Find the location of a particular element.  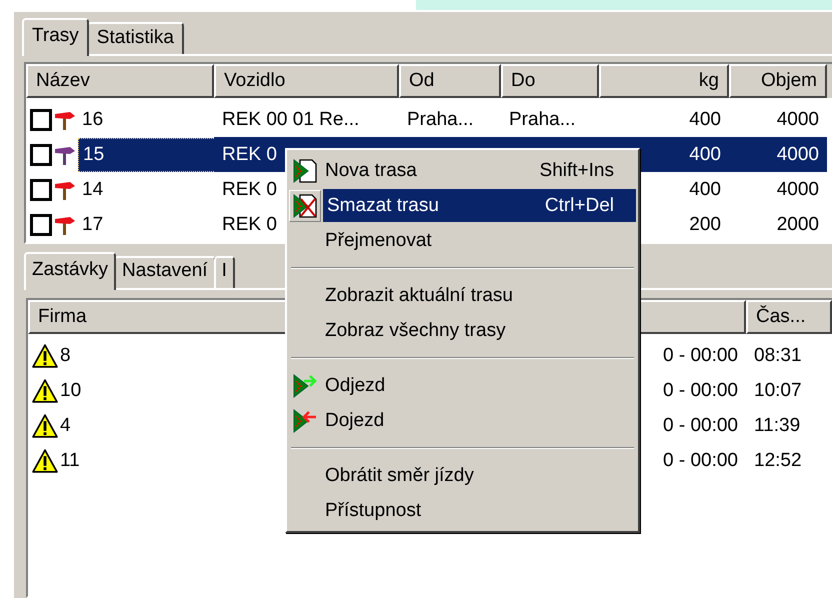

column-header: Vozidlo is located at coordinates (306, 81).